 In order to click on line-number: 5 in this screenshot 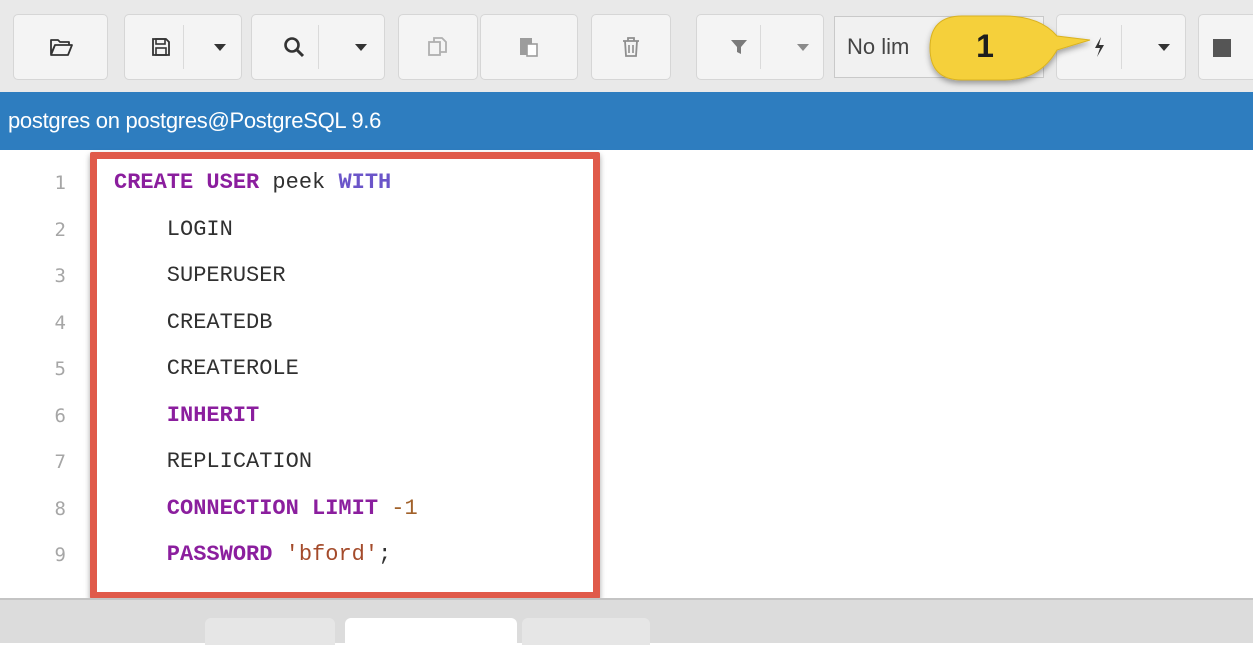, I will do `click(60, 369)`.